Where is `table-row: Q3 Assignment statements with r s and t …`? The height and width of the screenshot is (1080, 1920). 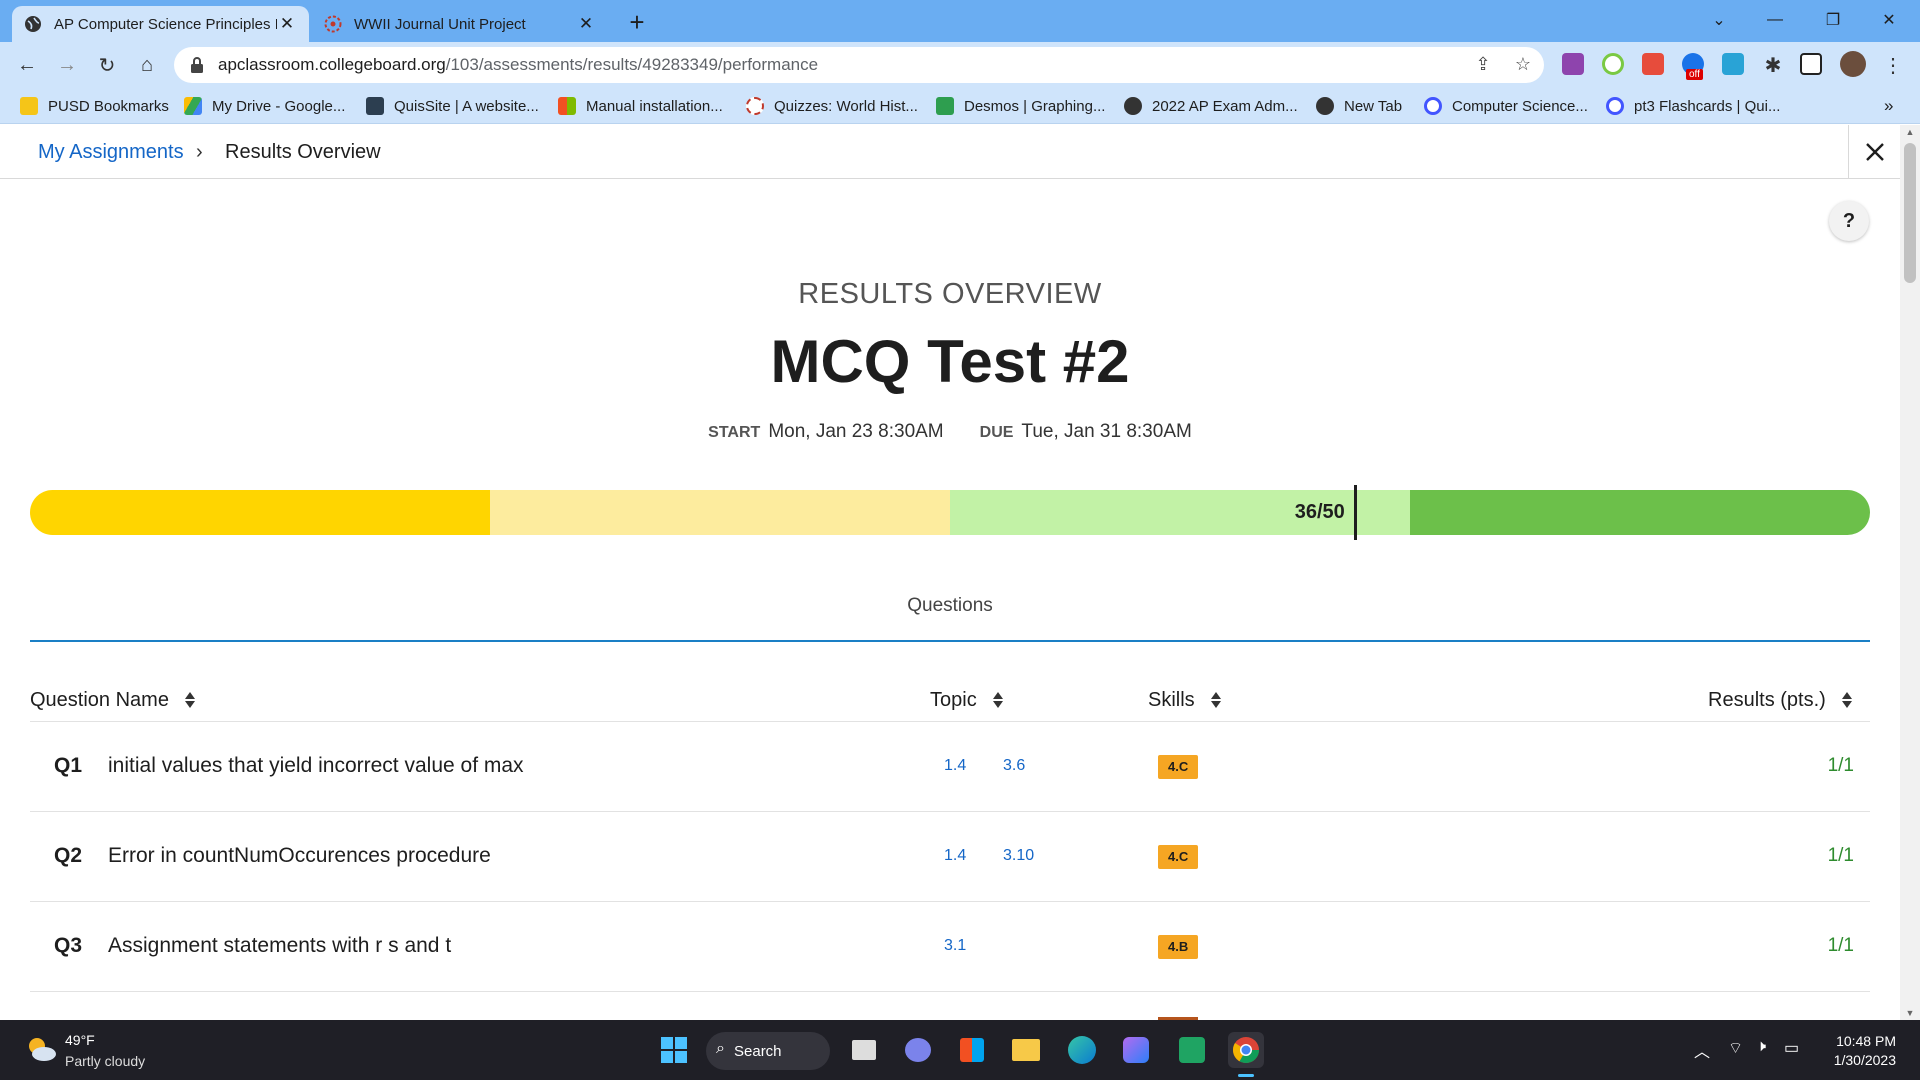
table-row: Q3 Assignment statements with r s and t … is located at coordinates (950, 947).